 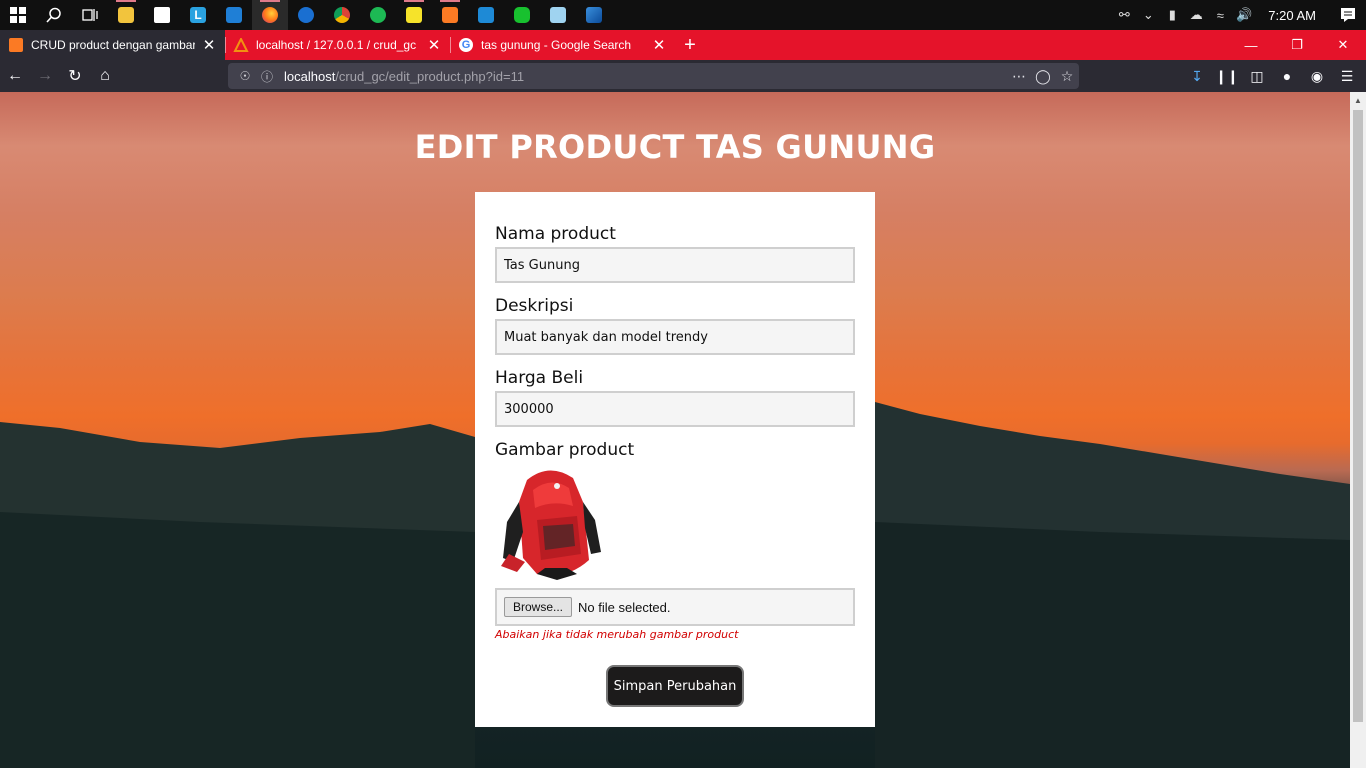 What do you see at coordinates (310, 76) in the screenshot?
I see `url-host: localhost` at bounding box center [310, 76].